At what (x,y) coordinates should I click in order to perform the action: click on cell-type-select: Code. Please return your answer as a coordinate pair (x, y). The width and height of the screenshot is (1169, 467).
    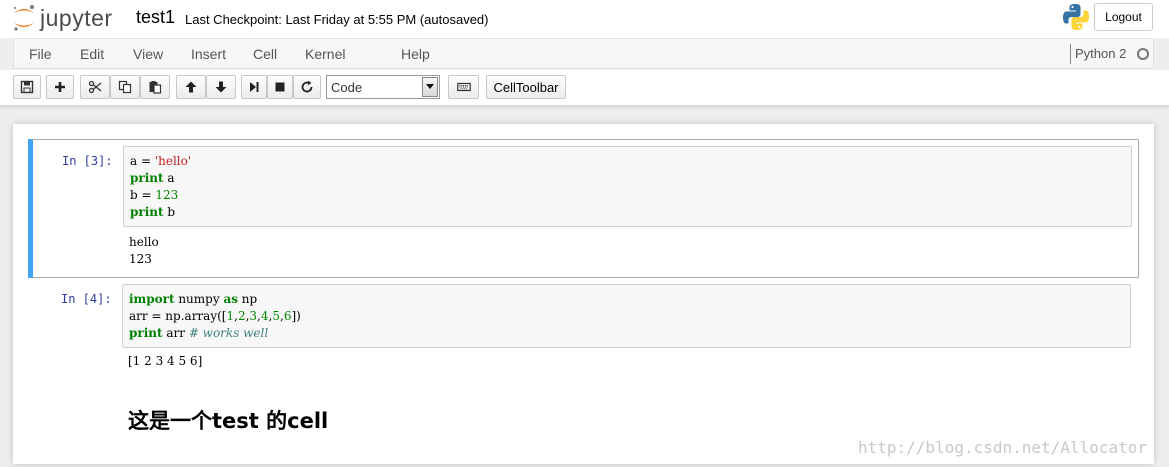
    Looking at the image, I should click on (383, 87).